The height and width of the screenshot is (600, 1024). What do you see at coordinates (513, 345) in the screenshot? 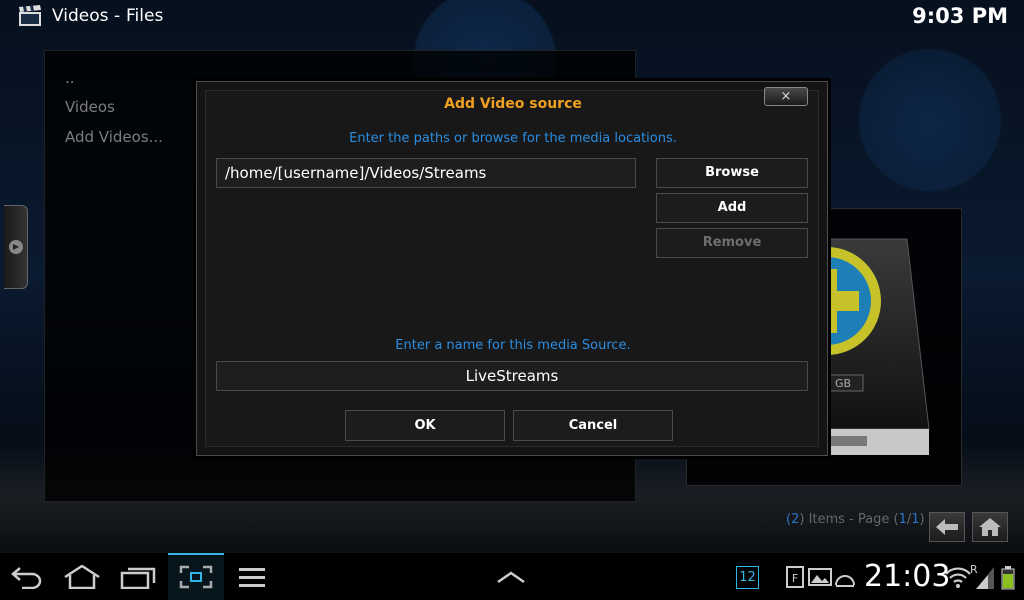
I see `name-hint: Enter a name for this media Source.` at bounding box center [513, 345].